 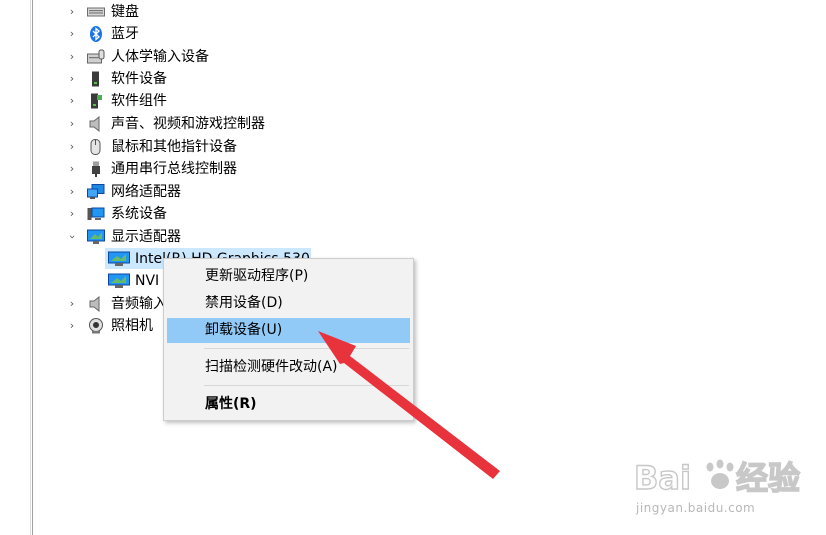 What do you see at coordinates (716, 477) in the screenshot?
I see `baidu-logo-icon: Bai 经验` at bounding box center [716, 477].